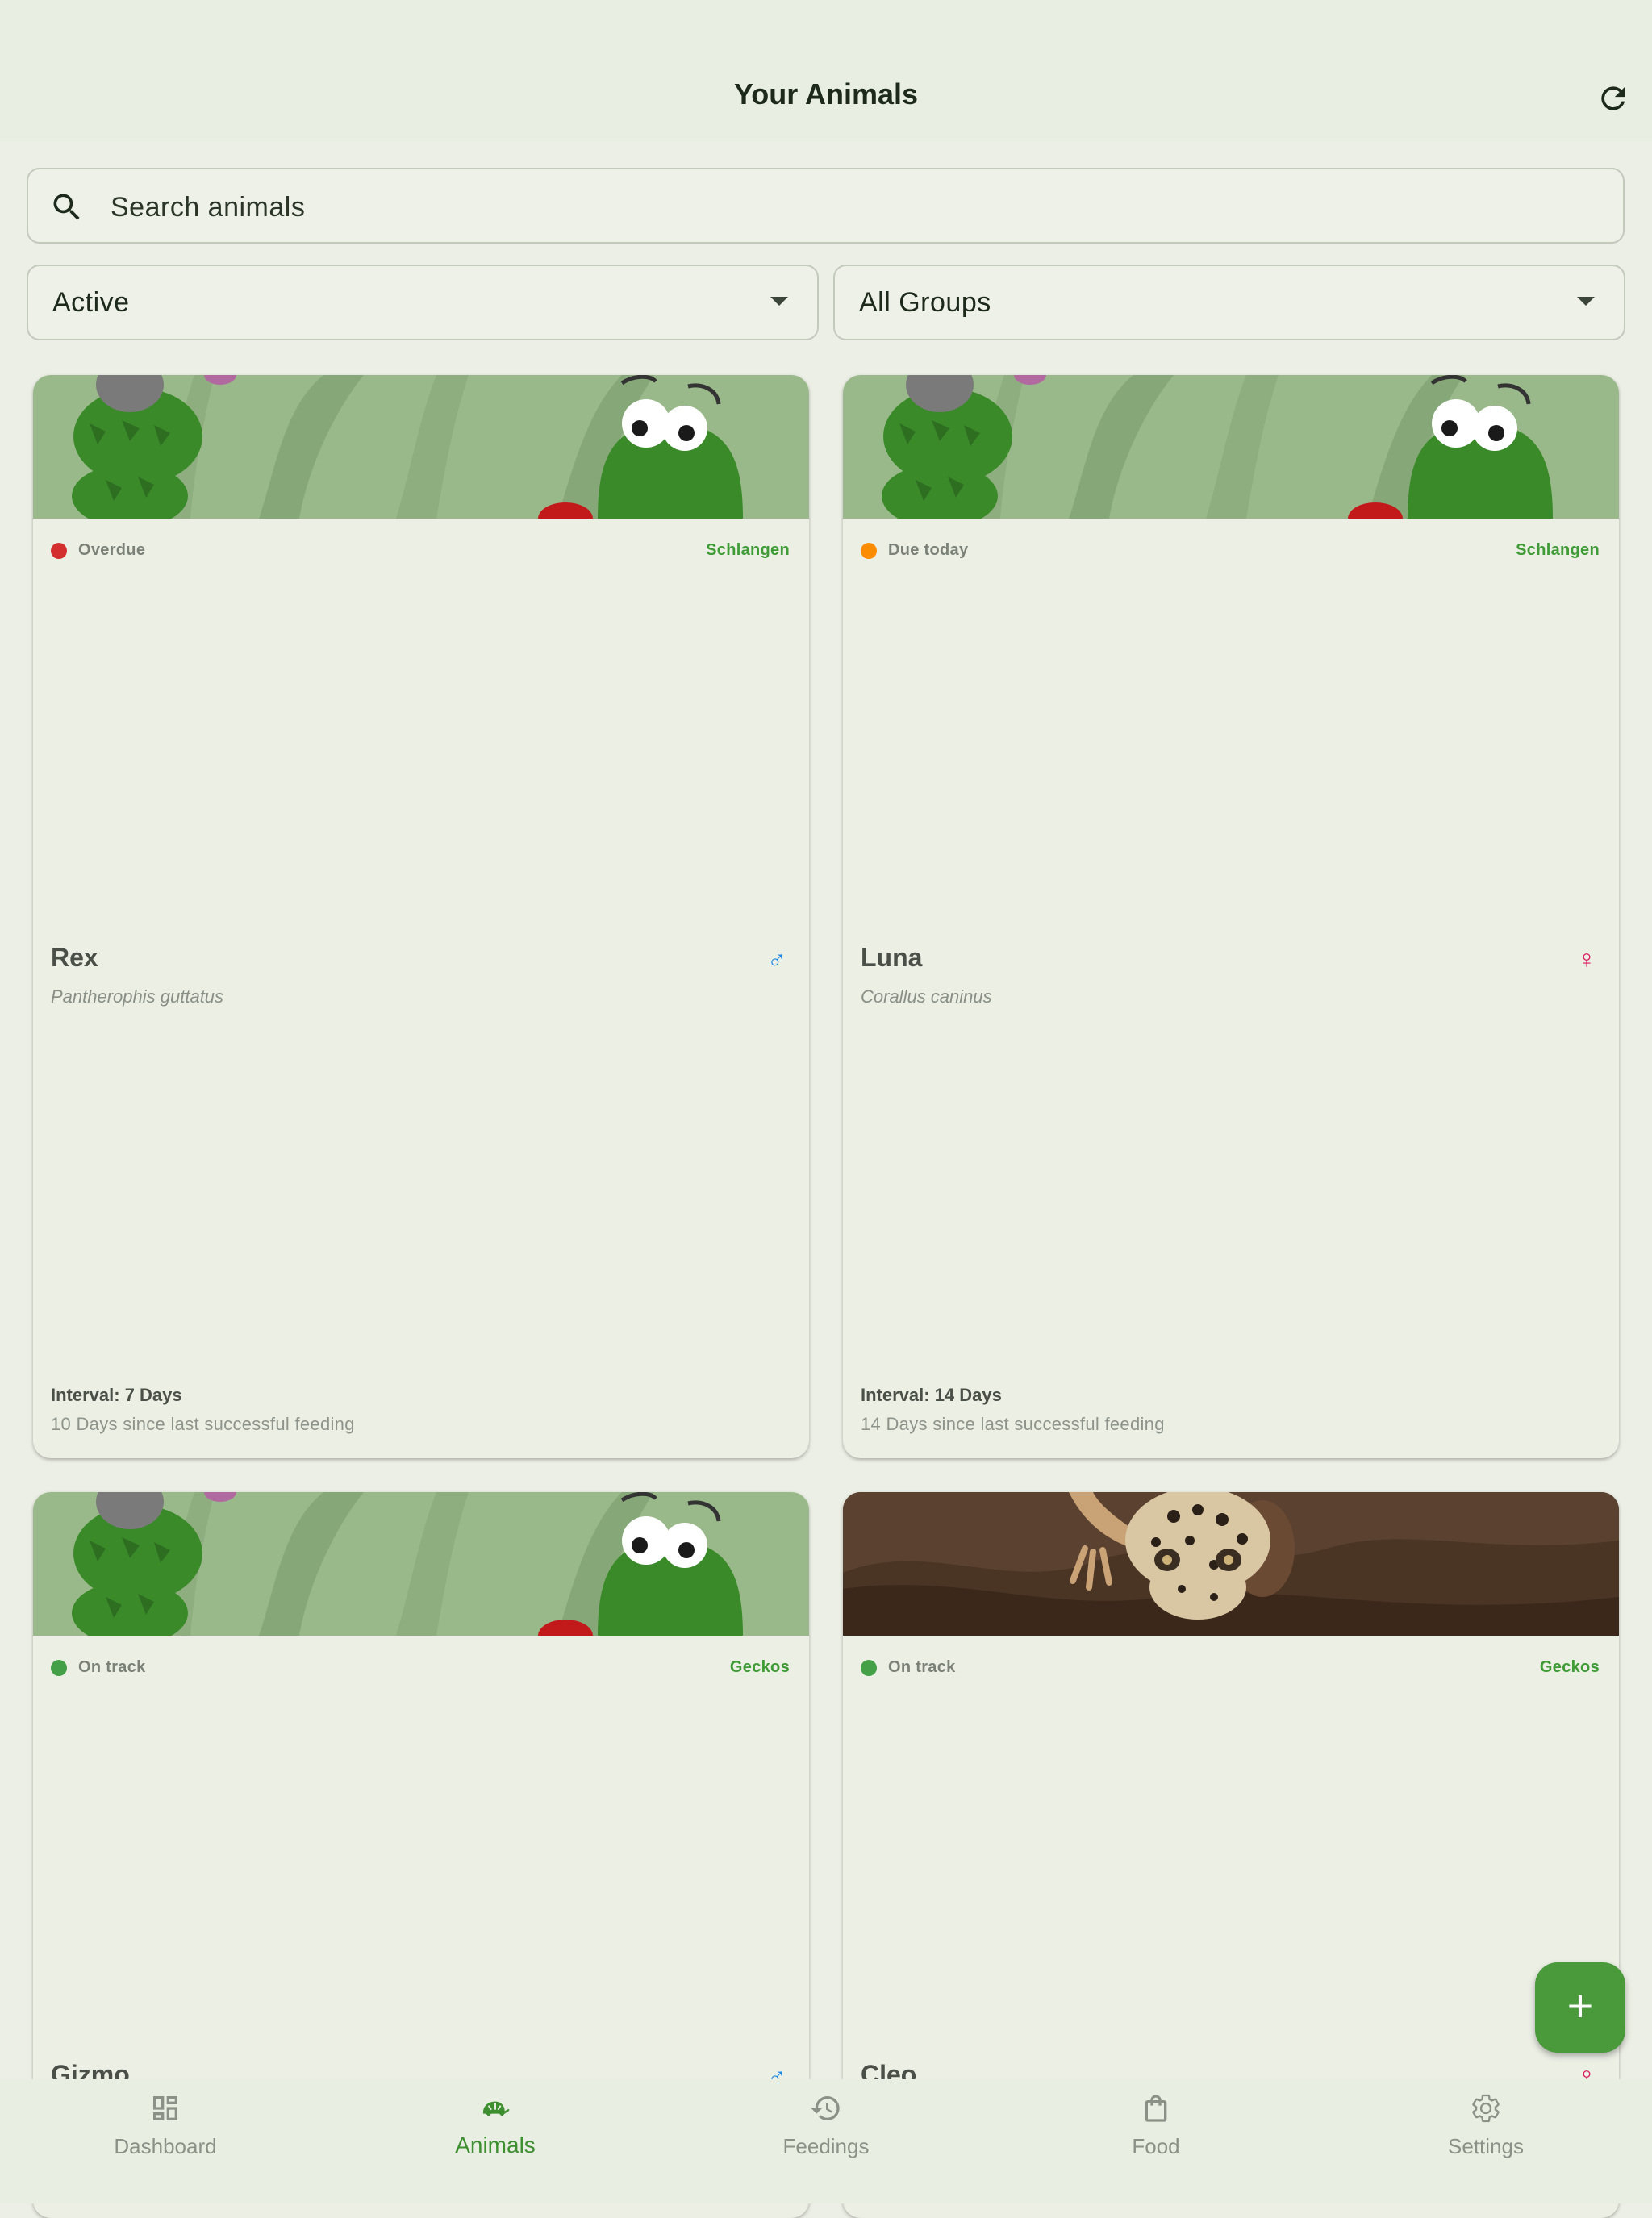 The image size is (1652, 2218). What do you see at coordinates (496, 2108) in the screenshot?
I see `turtle-icon` at bounding box center [496, 2108].